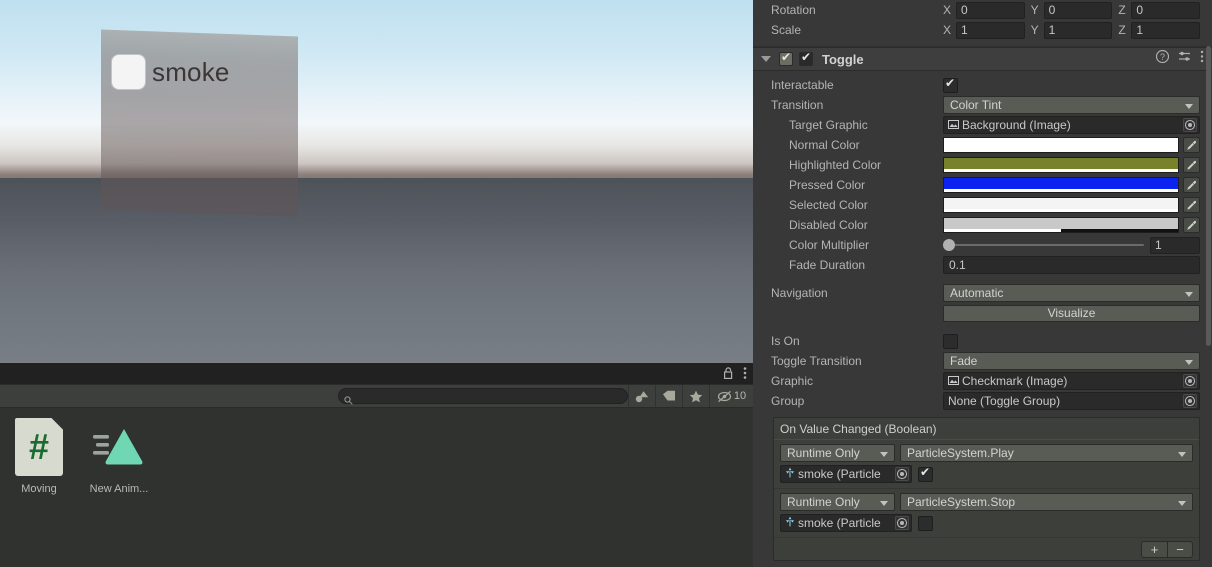 The height and width of the screenshot is (567, 1212). Describe the element at coordinates (191, 72) in the screenshot. I see `toggle-text-label: smoke` at that location.